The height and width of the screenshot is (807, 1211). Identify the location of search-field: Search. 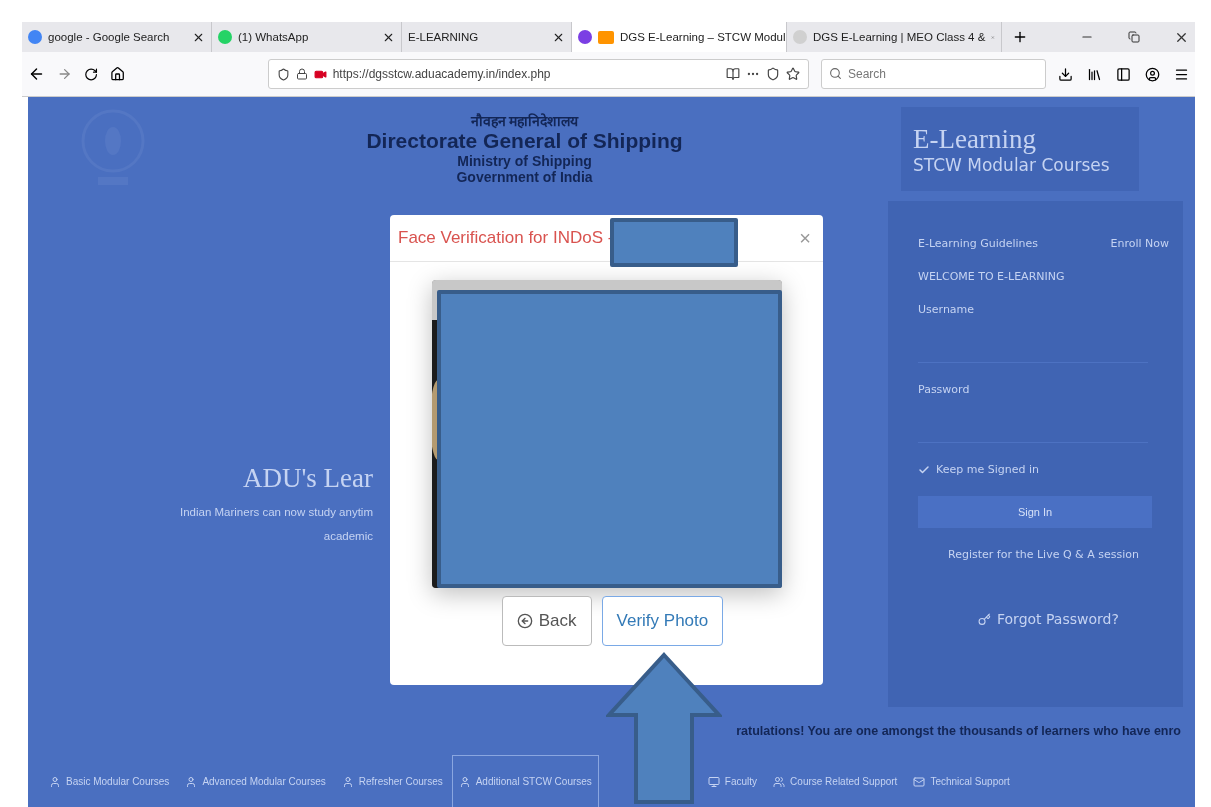
(933, 74).